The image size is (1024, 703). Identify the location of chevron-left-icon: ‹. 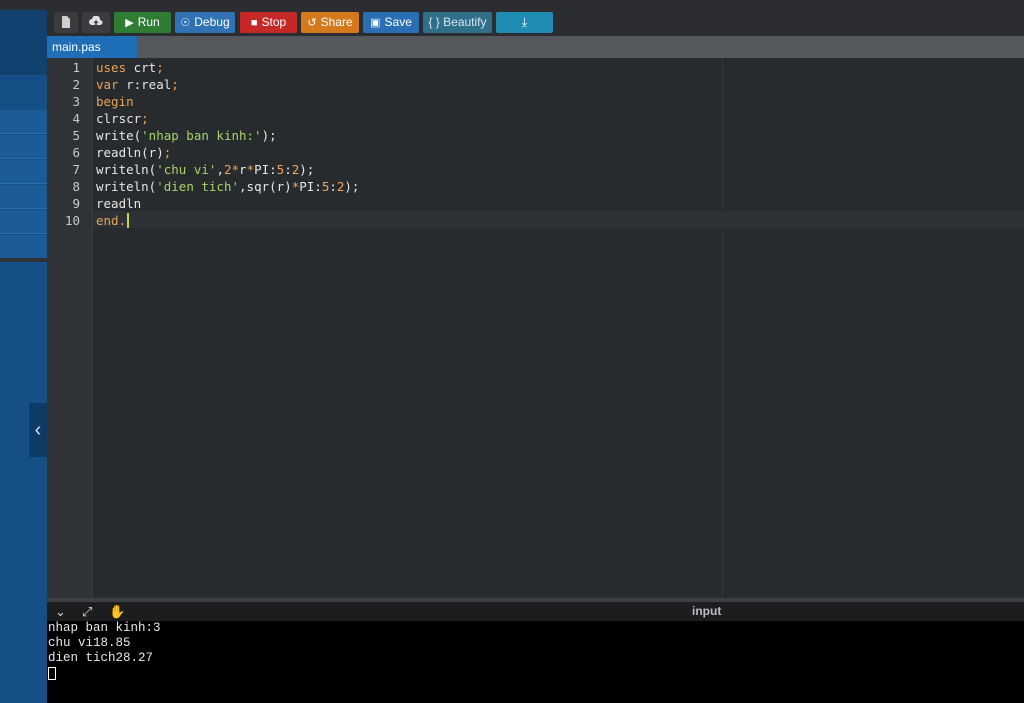
(38, 430).